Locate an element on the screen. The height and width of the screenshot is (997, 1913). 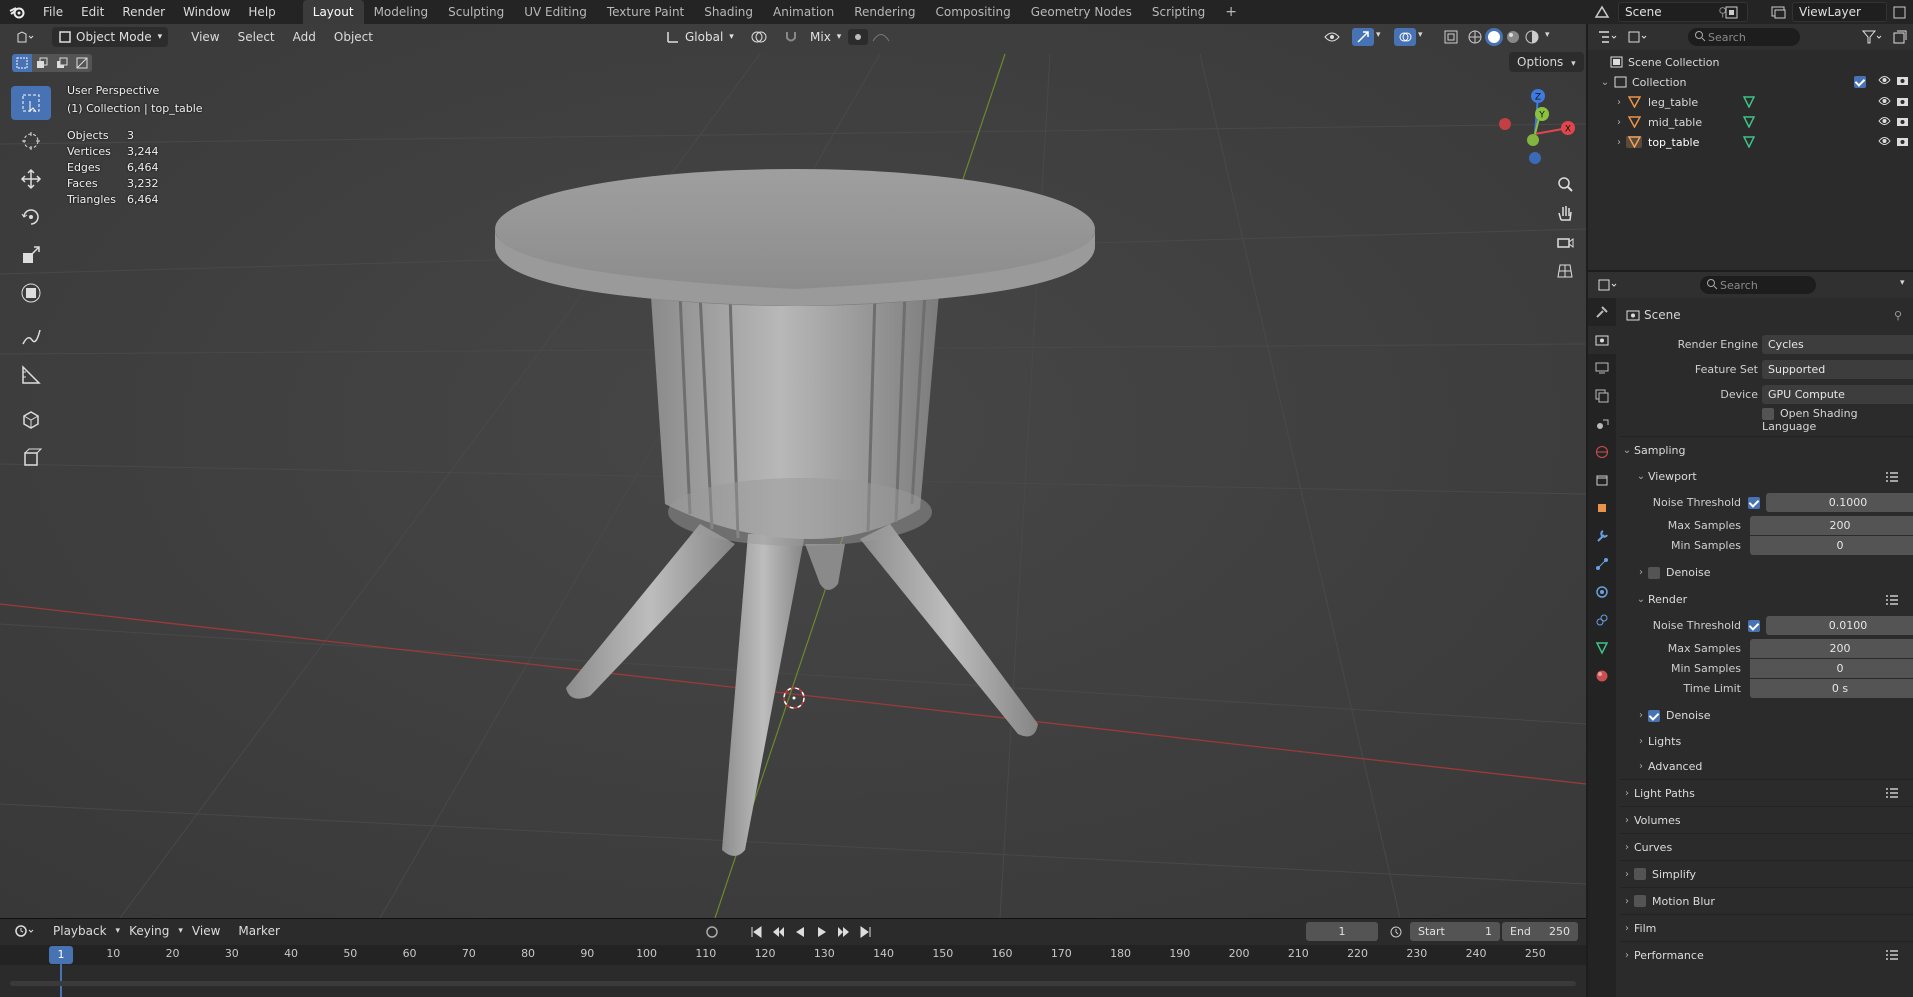
device-dropdown: GPU Compute▾ is located at coordinates (1837, 394).